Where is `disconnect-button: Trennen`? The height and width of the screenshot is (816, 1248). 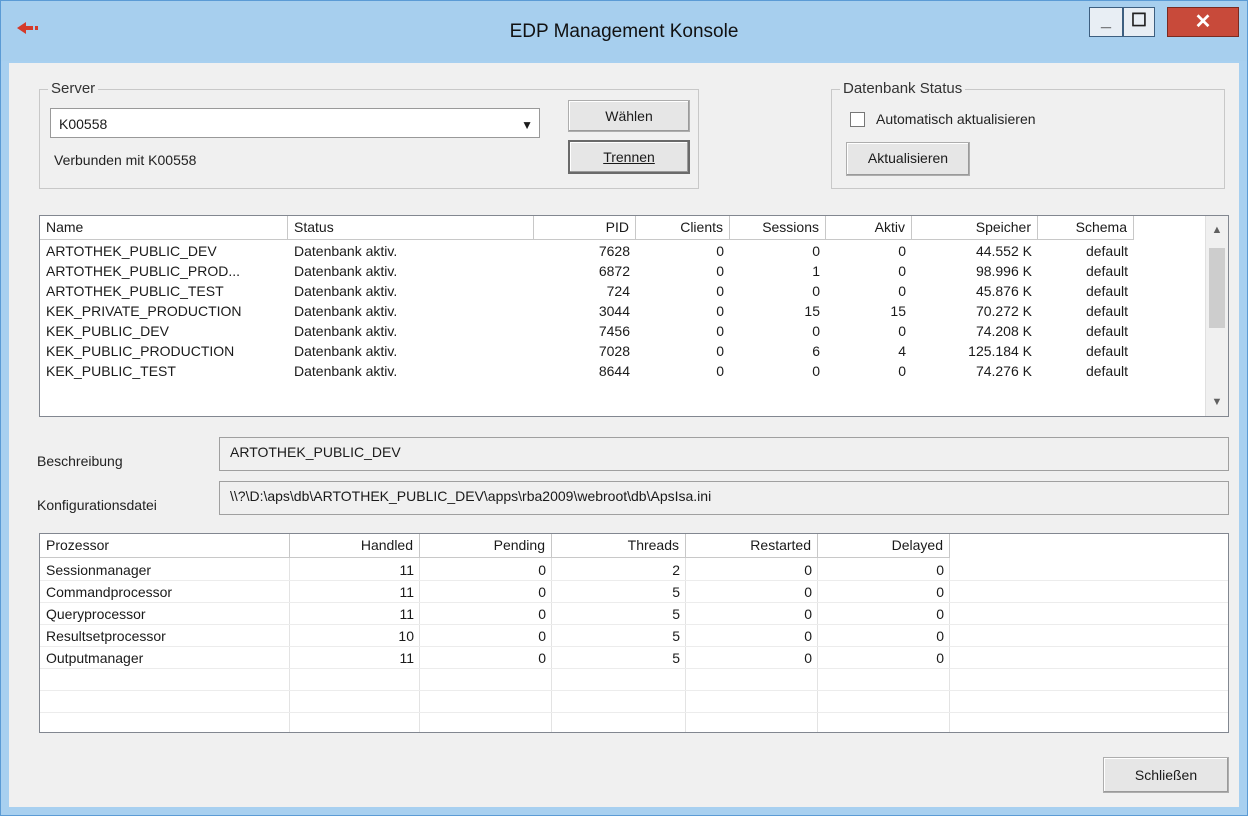
disconnect-button: Trennen is located at coordinates (629, 157).